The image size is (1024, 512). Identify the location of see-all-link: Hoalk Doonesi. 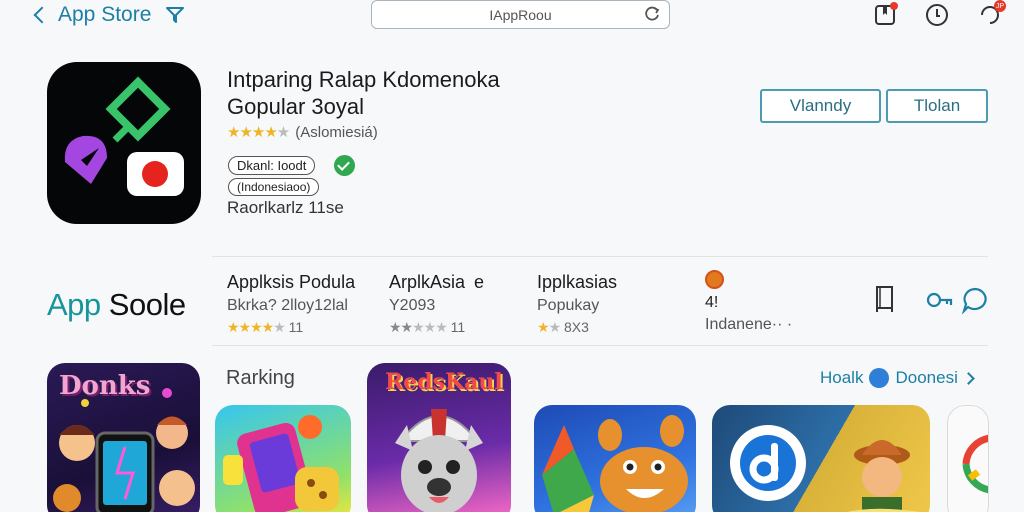
(897, 378).